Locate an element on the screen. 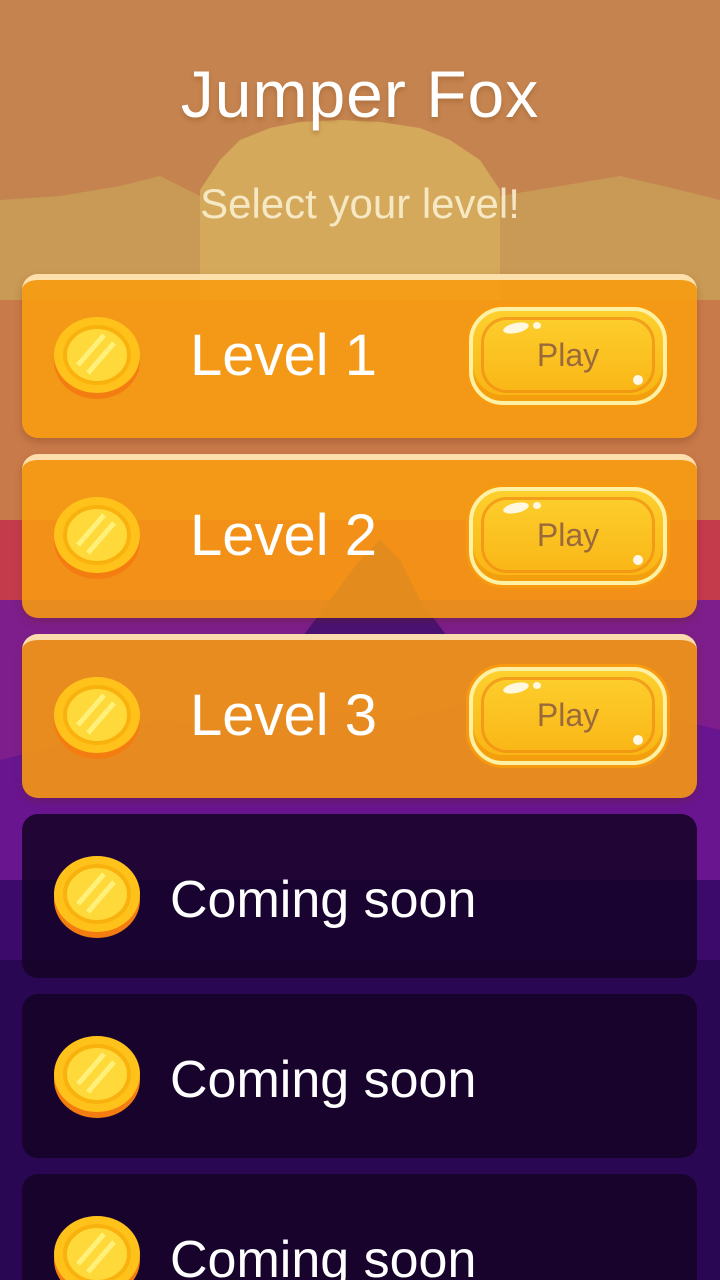 This screenshot has width=720, height=1280. play-button-level-3: Play is located at coordinates (568, 716).